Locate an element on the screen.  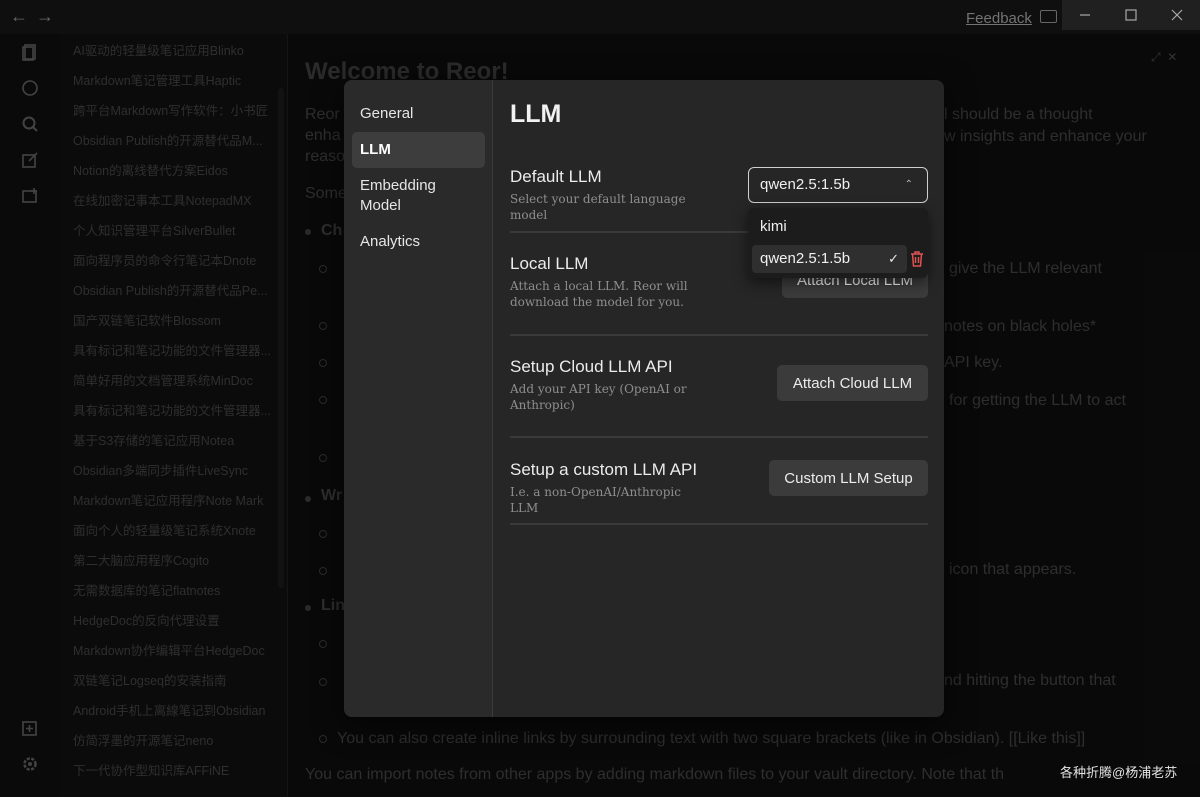
default-llm-dropdown: kimi qwen2.5:1.5b ✓ is located at coordinates (838, 243).